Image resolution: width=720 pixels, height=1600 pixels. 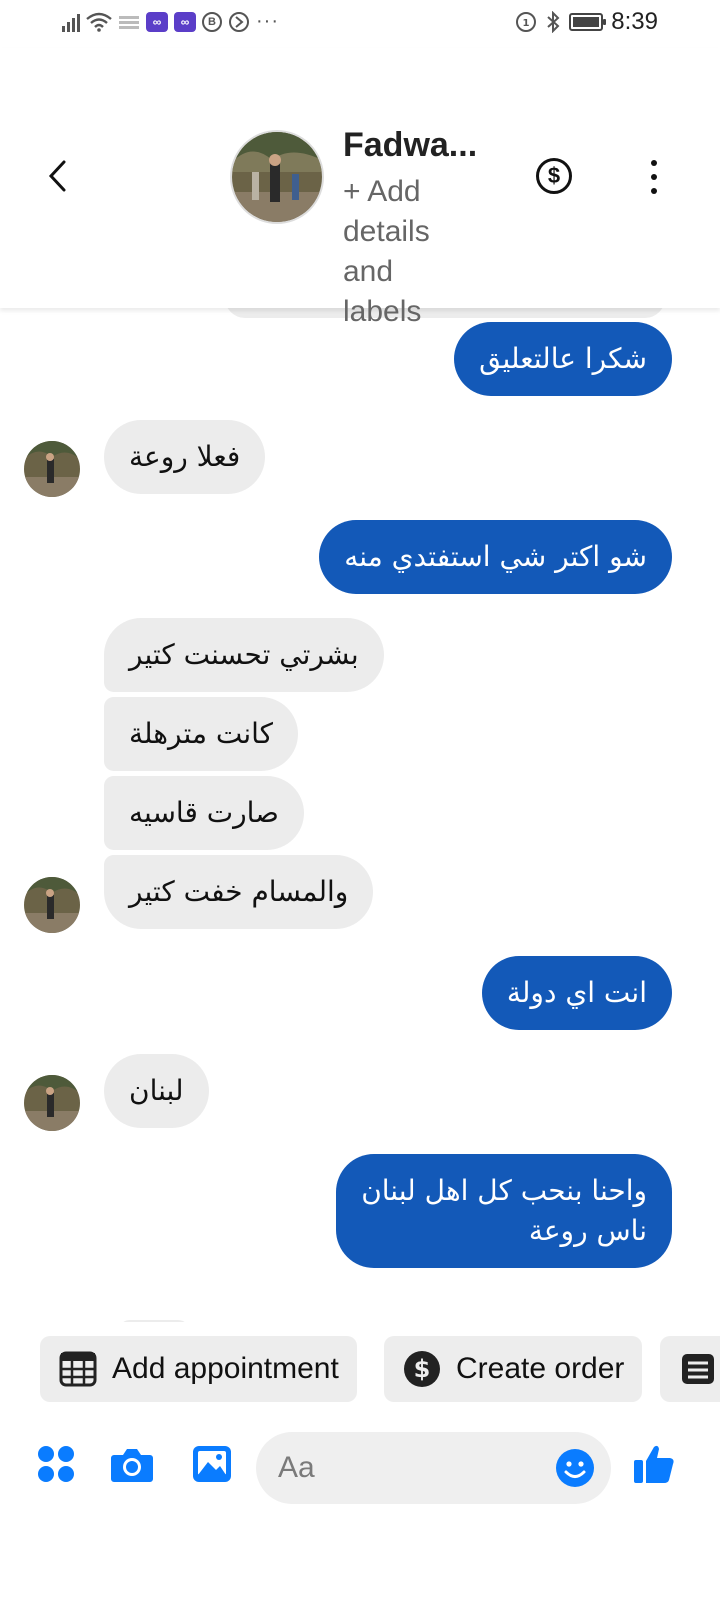 What do you see at coordinates (185, 457) in the screenshot?
I see `message-incoming: فعلا روعة` at bounding box center [185, 457].